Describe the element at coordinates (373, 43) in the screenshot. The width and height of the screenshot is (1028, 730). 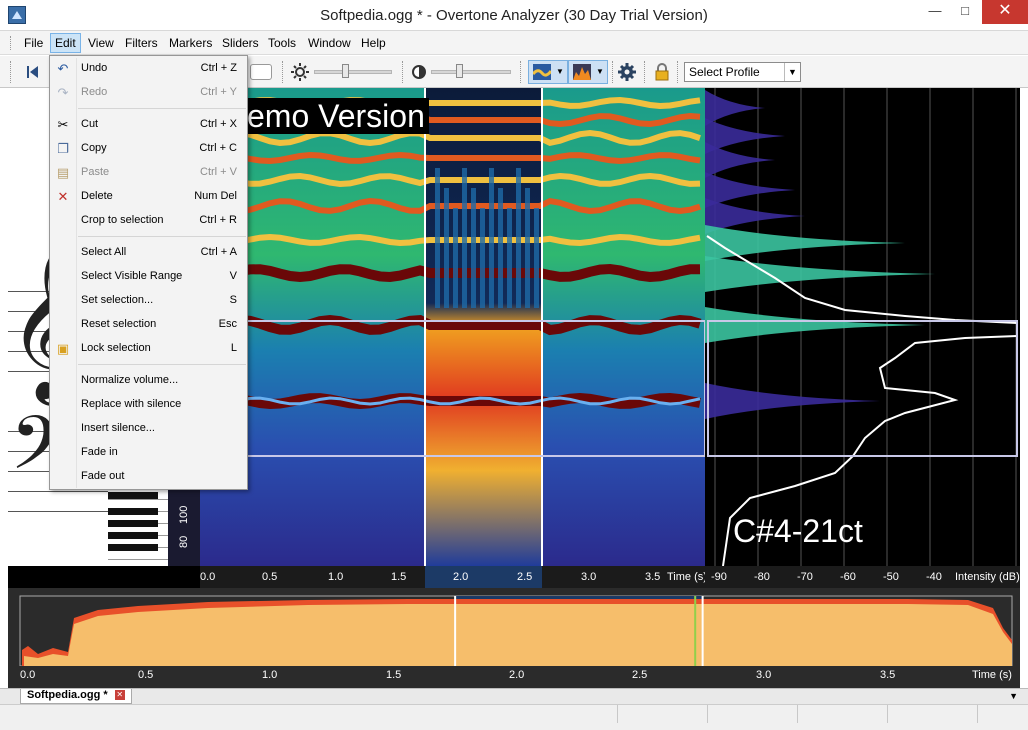
I see `menu-help: Help` at that location.